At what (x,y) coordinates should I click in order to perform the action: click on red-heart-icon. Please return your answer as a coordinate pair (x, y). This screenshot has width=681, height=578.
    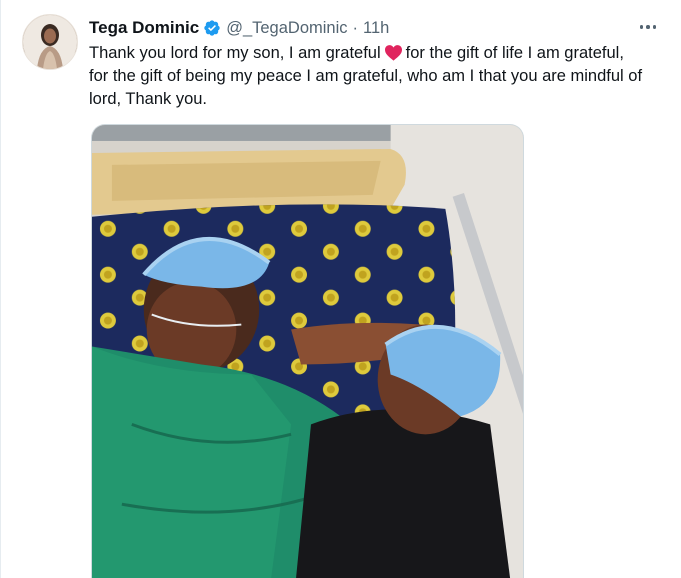
    Looking at the image, I should click on (393, 52).